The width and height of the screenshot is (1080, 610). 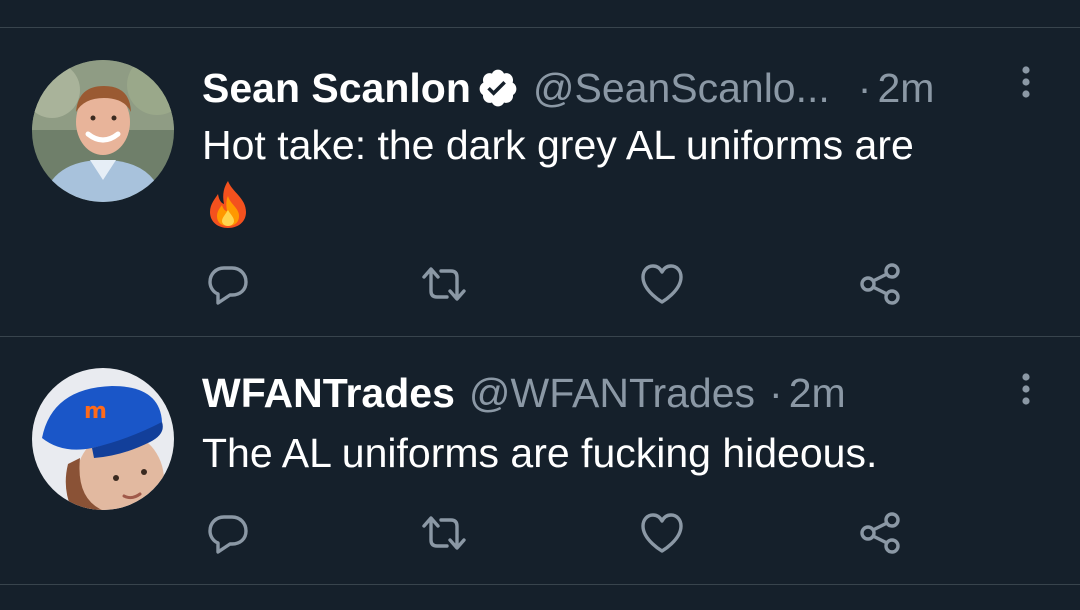 I want to click on tweet-header: WFANTrades @WFANTrades · 2m, so click(x=524, y=393).